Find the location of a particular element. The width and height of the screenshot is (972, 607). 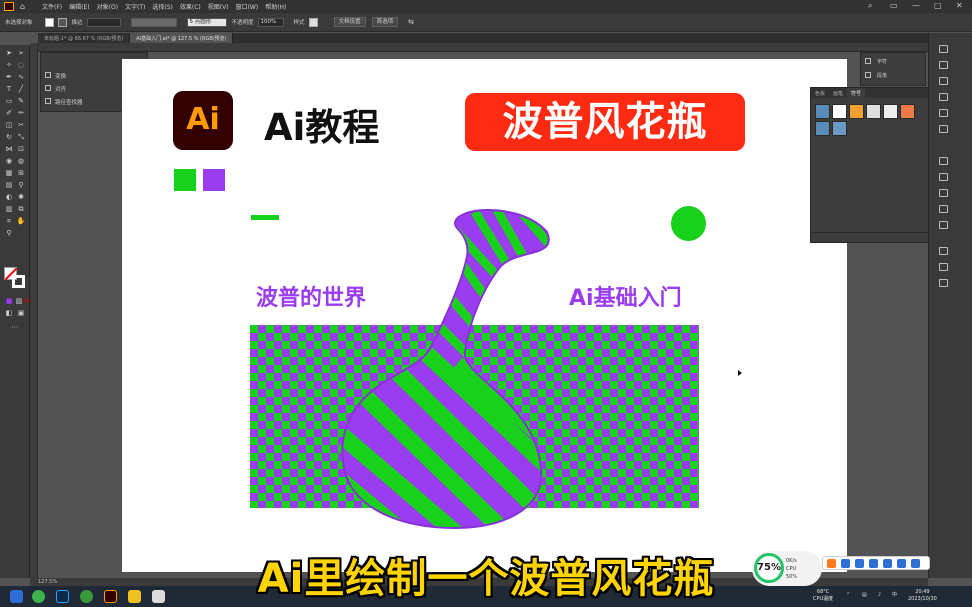

menu-select: 选择(S) is located at coordinates (162, 6).